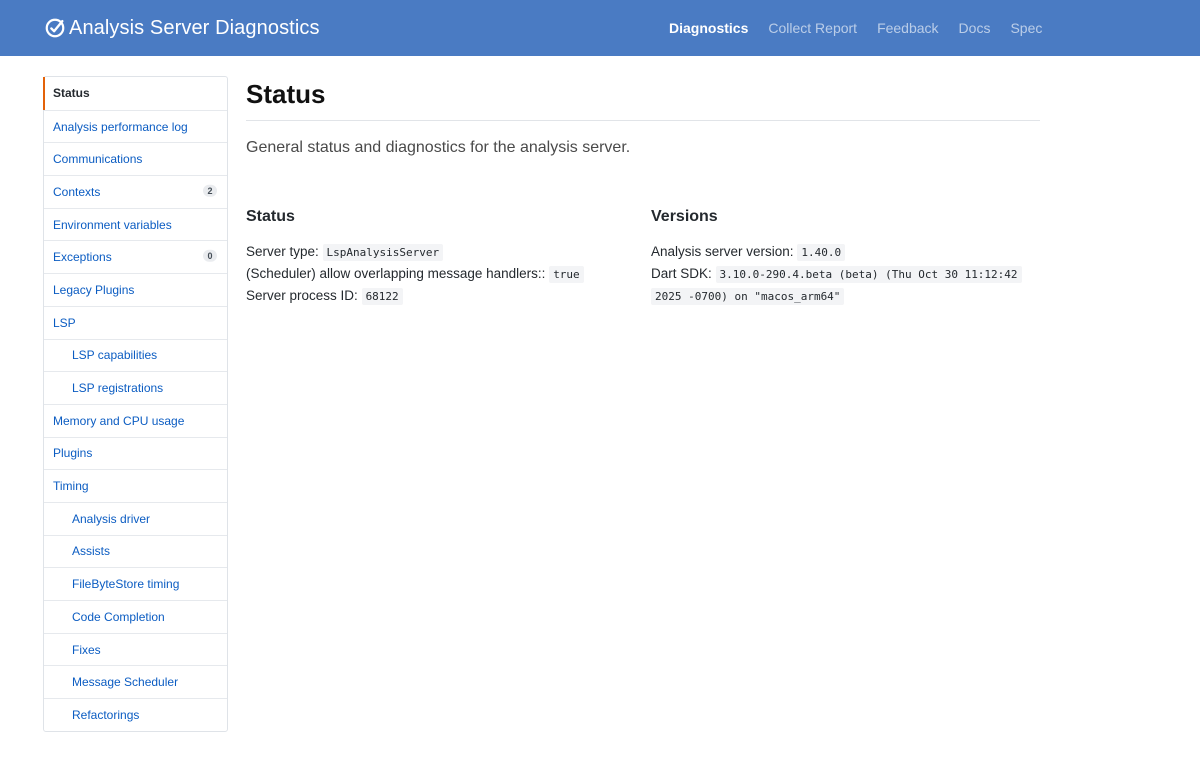 The height and width of the screenshot is (782, 1200). What do you see at coordinates (71, 486) in the screenshot?
I see `sidebar-item-label: Timing` at bounding box center [71, 486].